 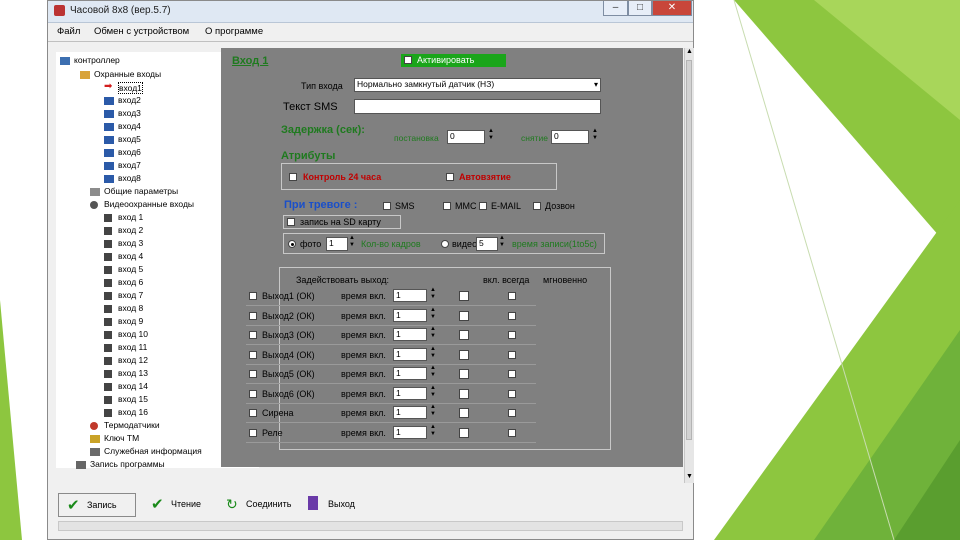 I want to click on activate-box: Активировать, so click(x=453, y=60).